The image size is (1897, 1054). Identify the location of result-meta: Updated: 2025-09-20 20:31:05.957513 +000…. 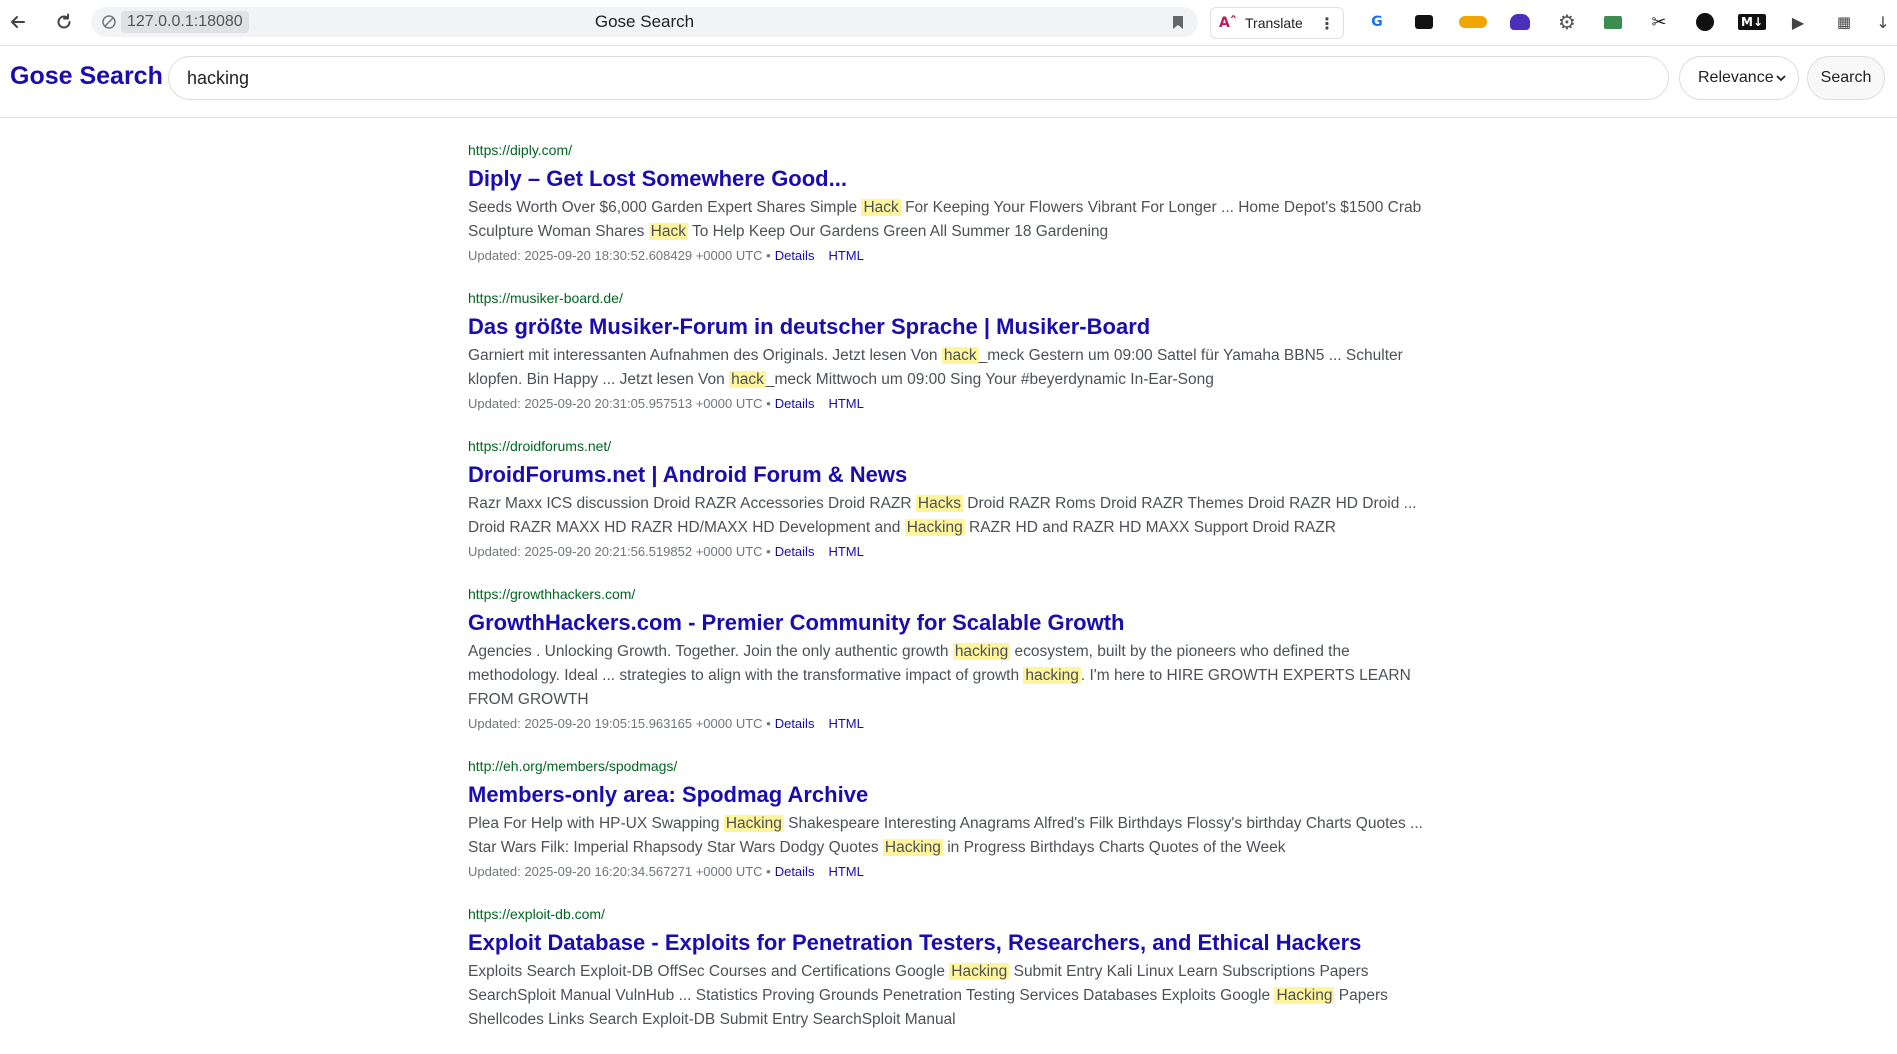
(948, 404).